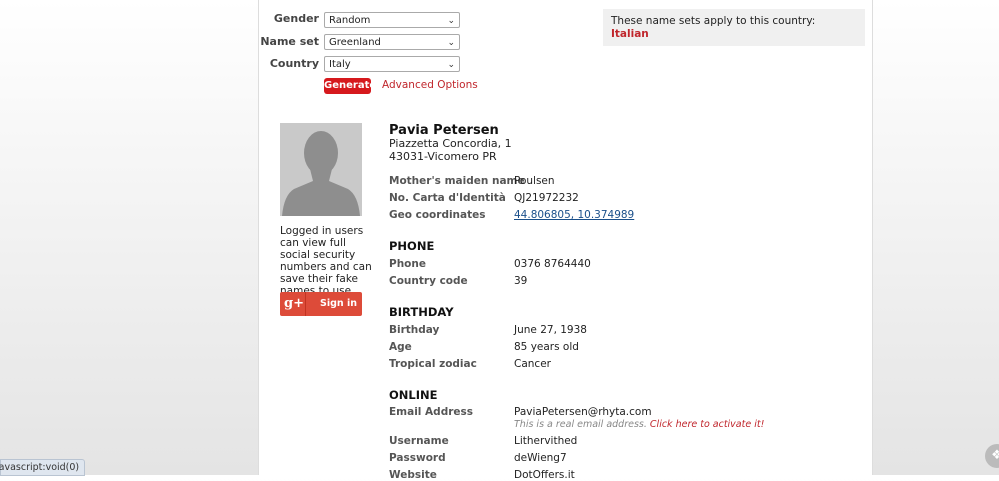 The width and height of the screenshot is (999, 481). I want to click on id-card-value: QJ21972232, so click(546, 198).